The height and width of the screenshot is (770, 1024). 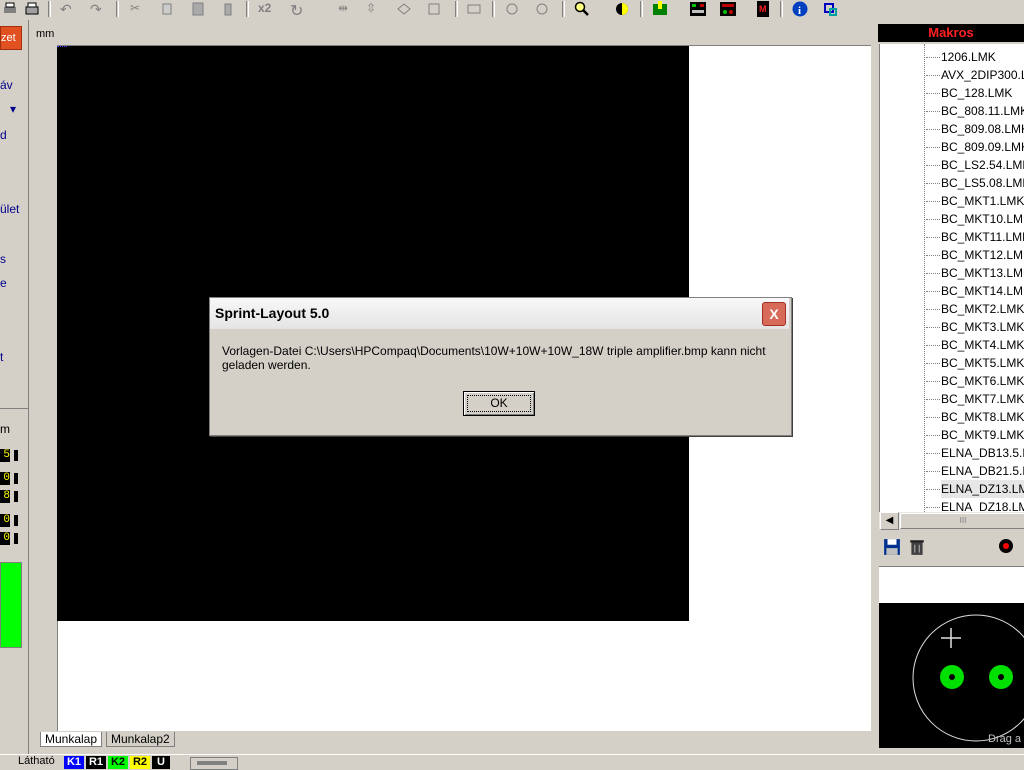 What do you see at coordinates (434, 9) in the screenshot?
I see `ungroup-icon` at bounding box center [434, 9].